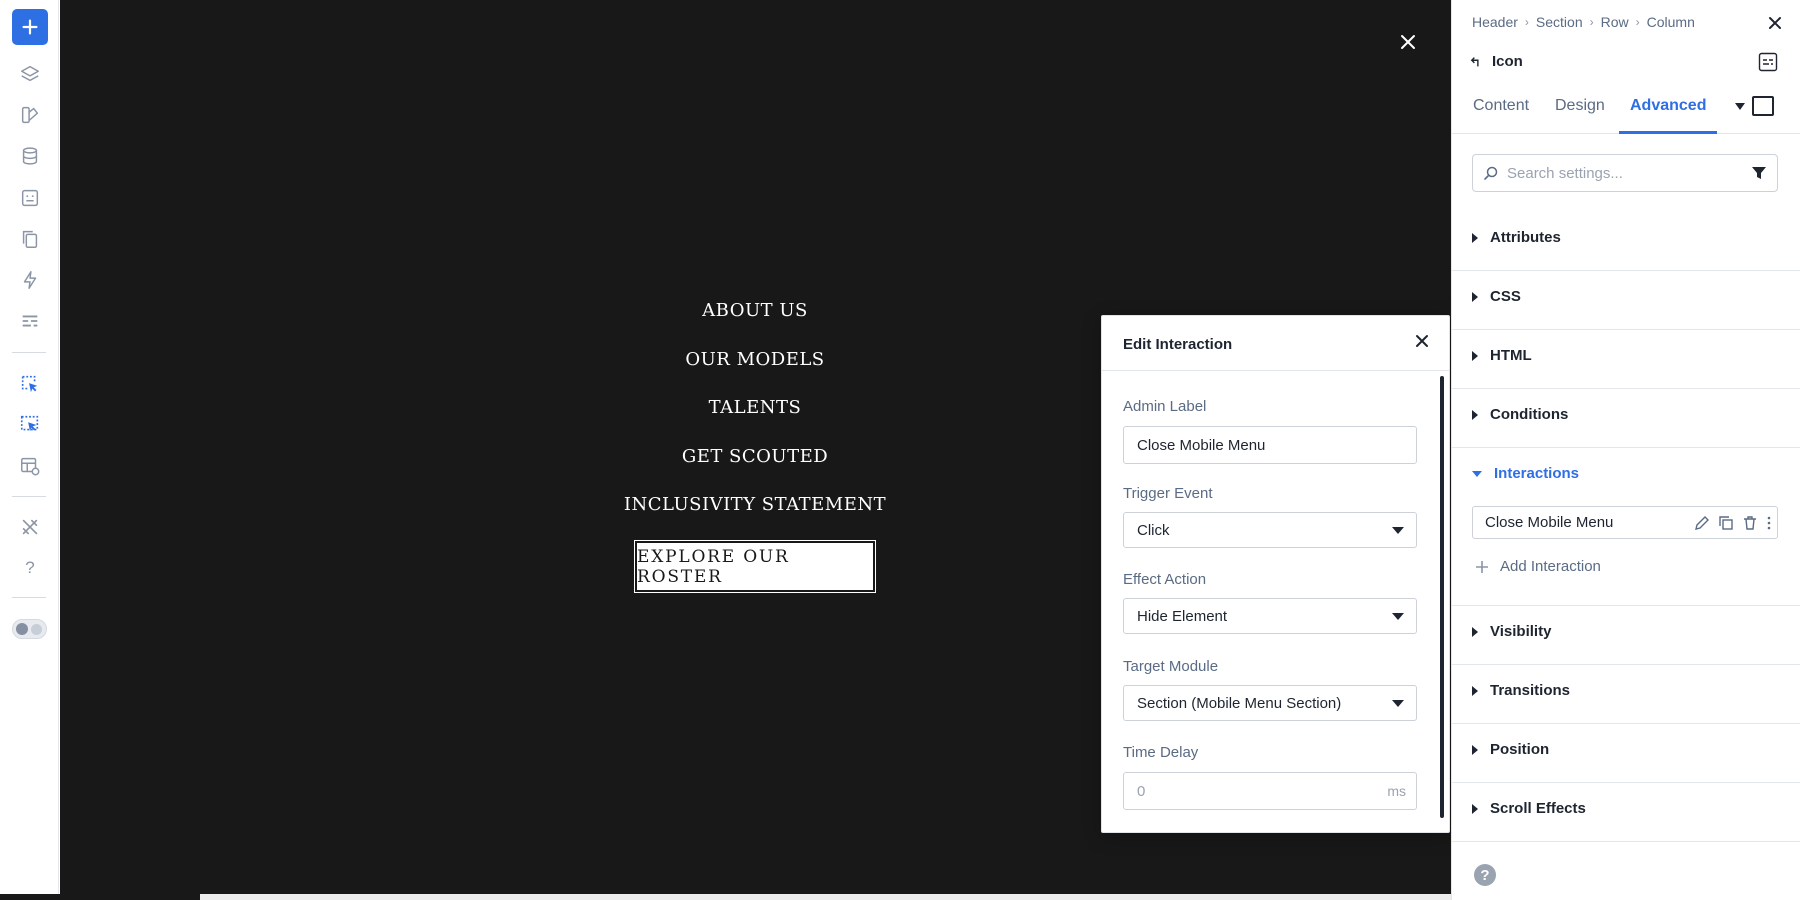  I want to click on modal-header: Edit Interaction, so click(1275, 343).